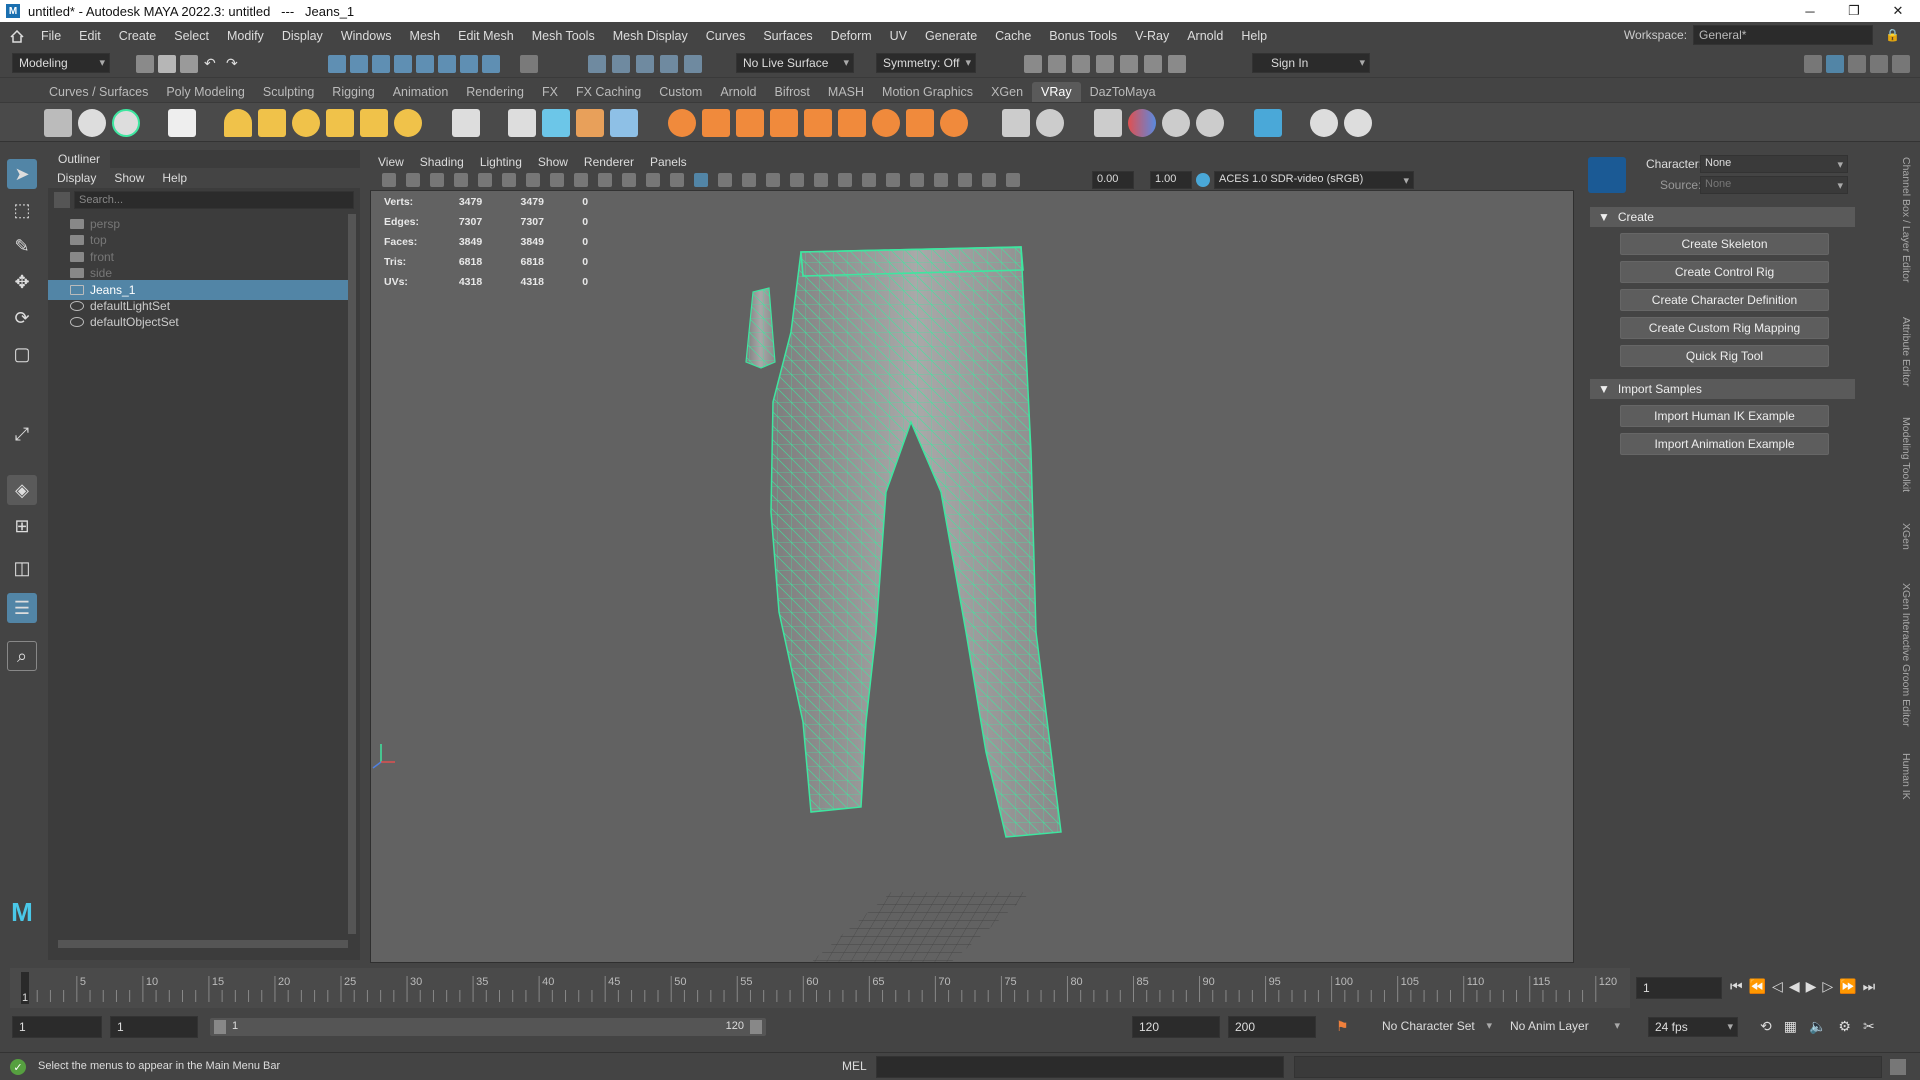  What do you see at coordinates (1724, 244) in the screenshot?
I see `create-skeleton-button: Create Skeleton` at bounding box center [1724, 244].